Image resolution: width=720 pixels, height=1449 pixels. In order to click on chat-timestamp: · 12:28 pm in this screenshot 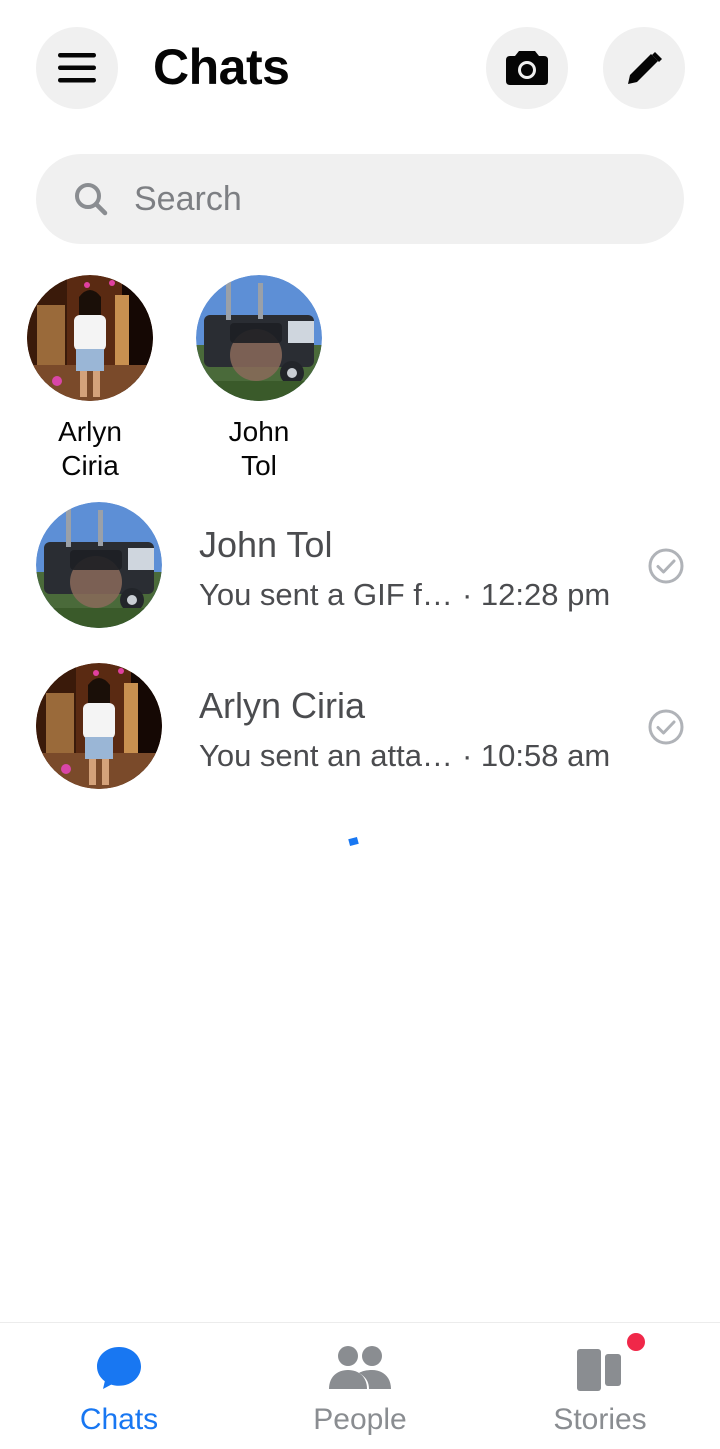, I will do `click(536, 594)`.